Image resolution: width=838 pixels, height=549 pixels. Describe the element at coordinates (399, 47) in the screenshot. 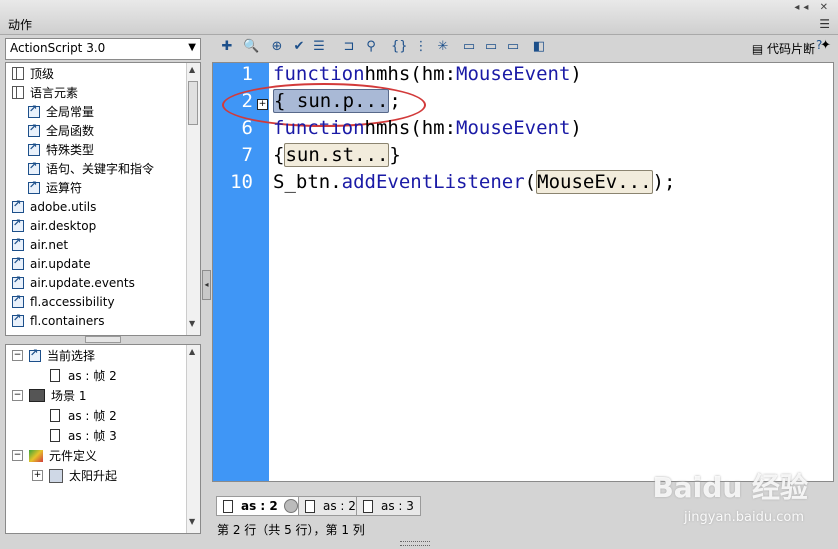

I see `collapse-braces-icon: {}` at that location.